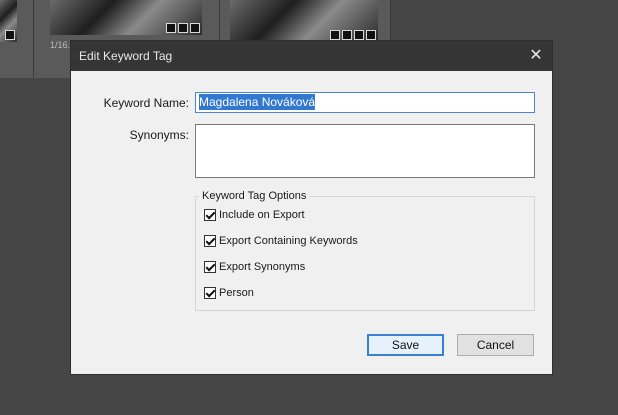 Image resolution: width=618 pixels, height=415 pixels. What do you see at coordinates (365, 151) in the screenshot?
I see `synonyms-textarea` at bounding box center [365, 151].